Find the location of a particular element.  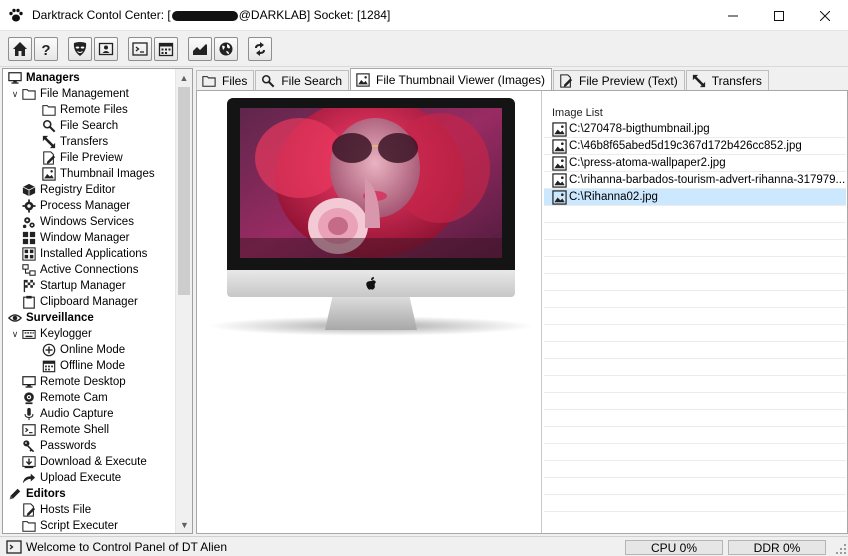

resize-grip-icon is located at coordinates (841, 549).